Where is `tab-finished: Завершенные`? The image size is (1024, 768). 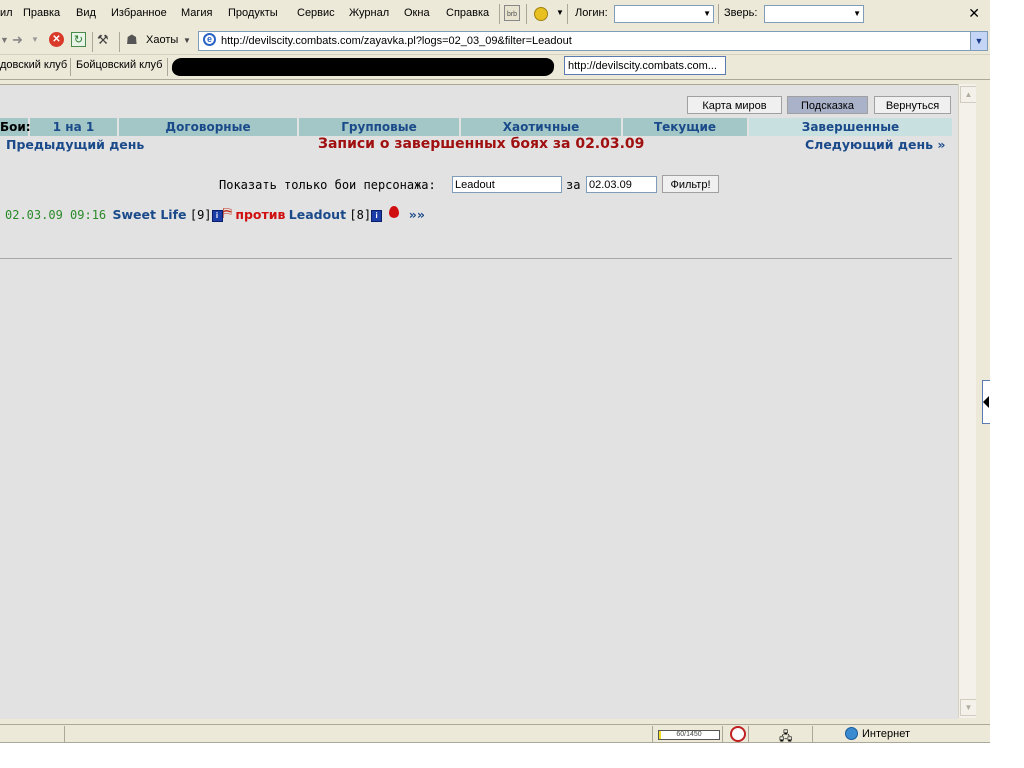 tab-finished: Завершенные is located at coordinates (850, 127).